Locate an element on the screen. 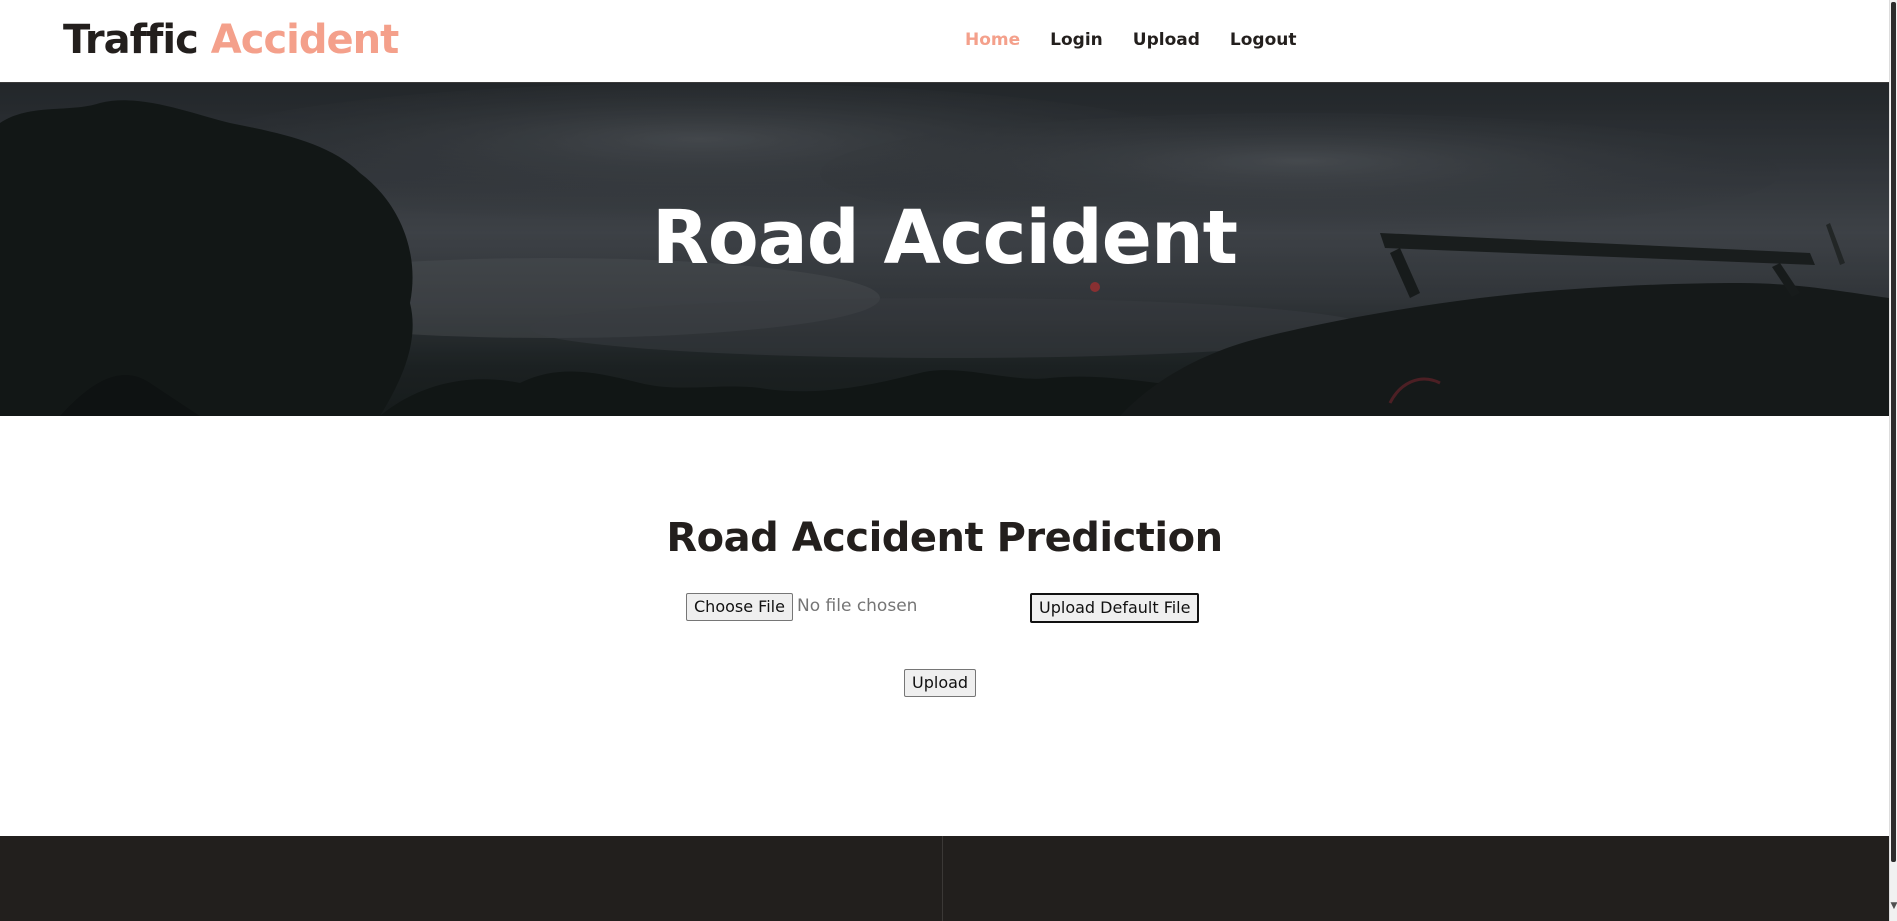 The width and height of the screenshot is (1897, 921). brand-logo: Traffic Accident is located at coordinates (231, 40).